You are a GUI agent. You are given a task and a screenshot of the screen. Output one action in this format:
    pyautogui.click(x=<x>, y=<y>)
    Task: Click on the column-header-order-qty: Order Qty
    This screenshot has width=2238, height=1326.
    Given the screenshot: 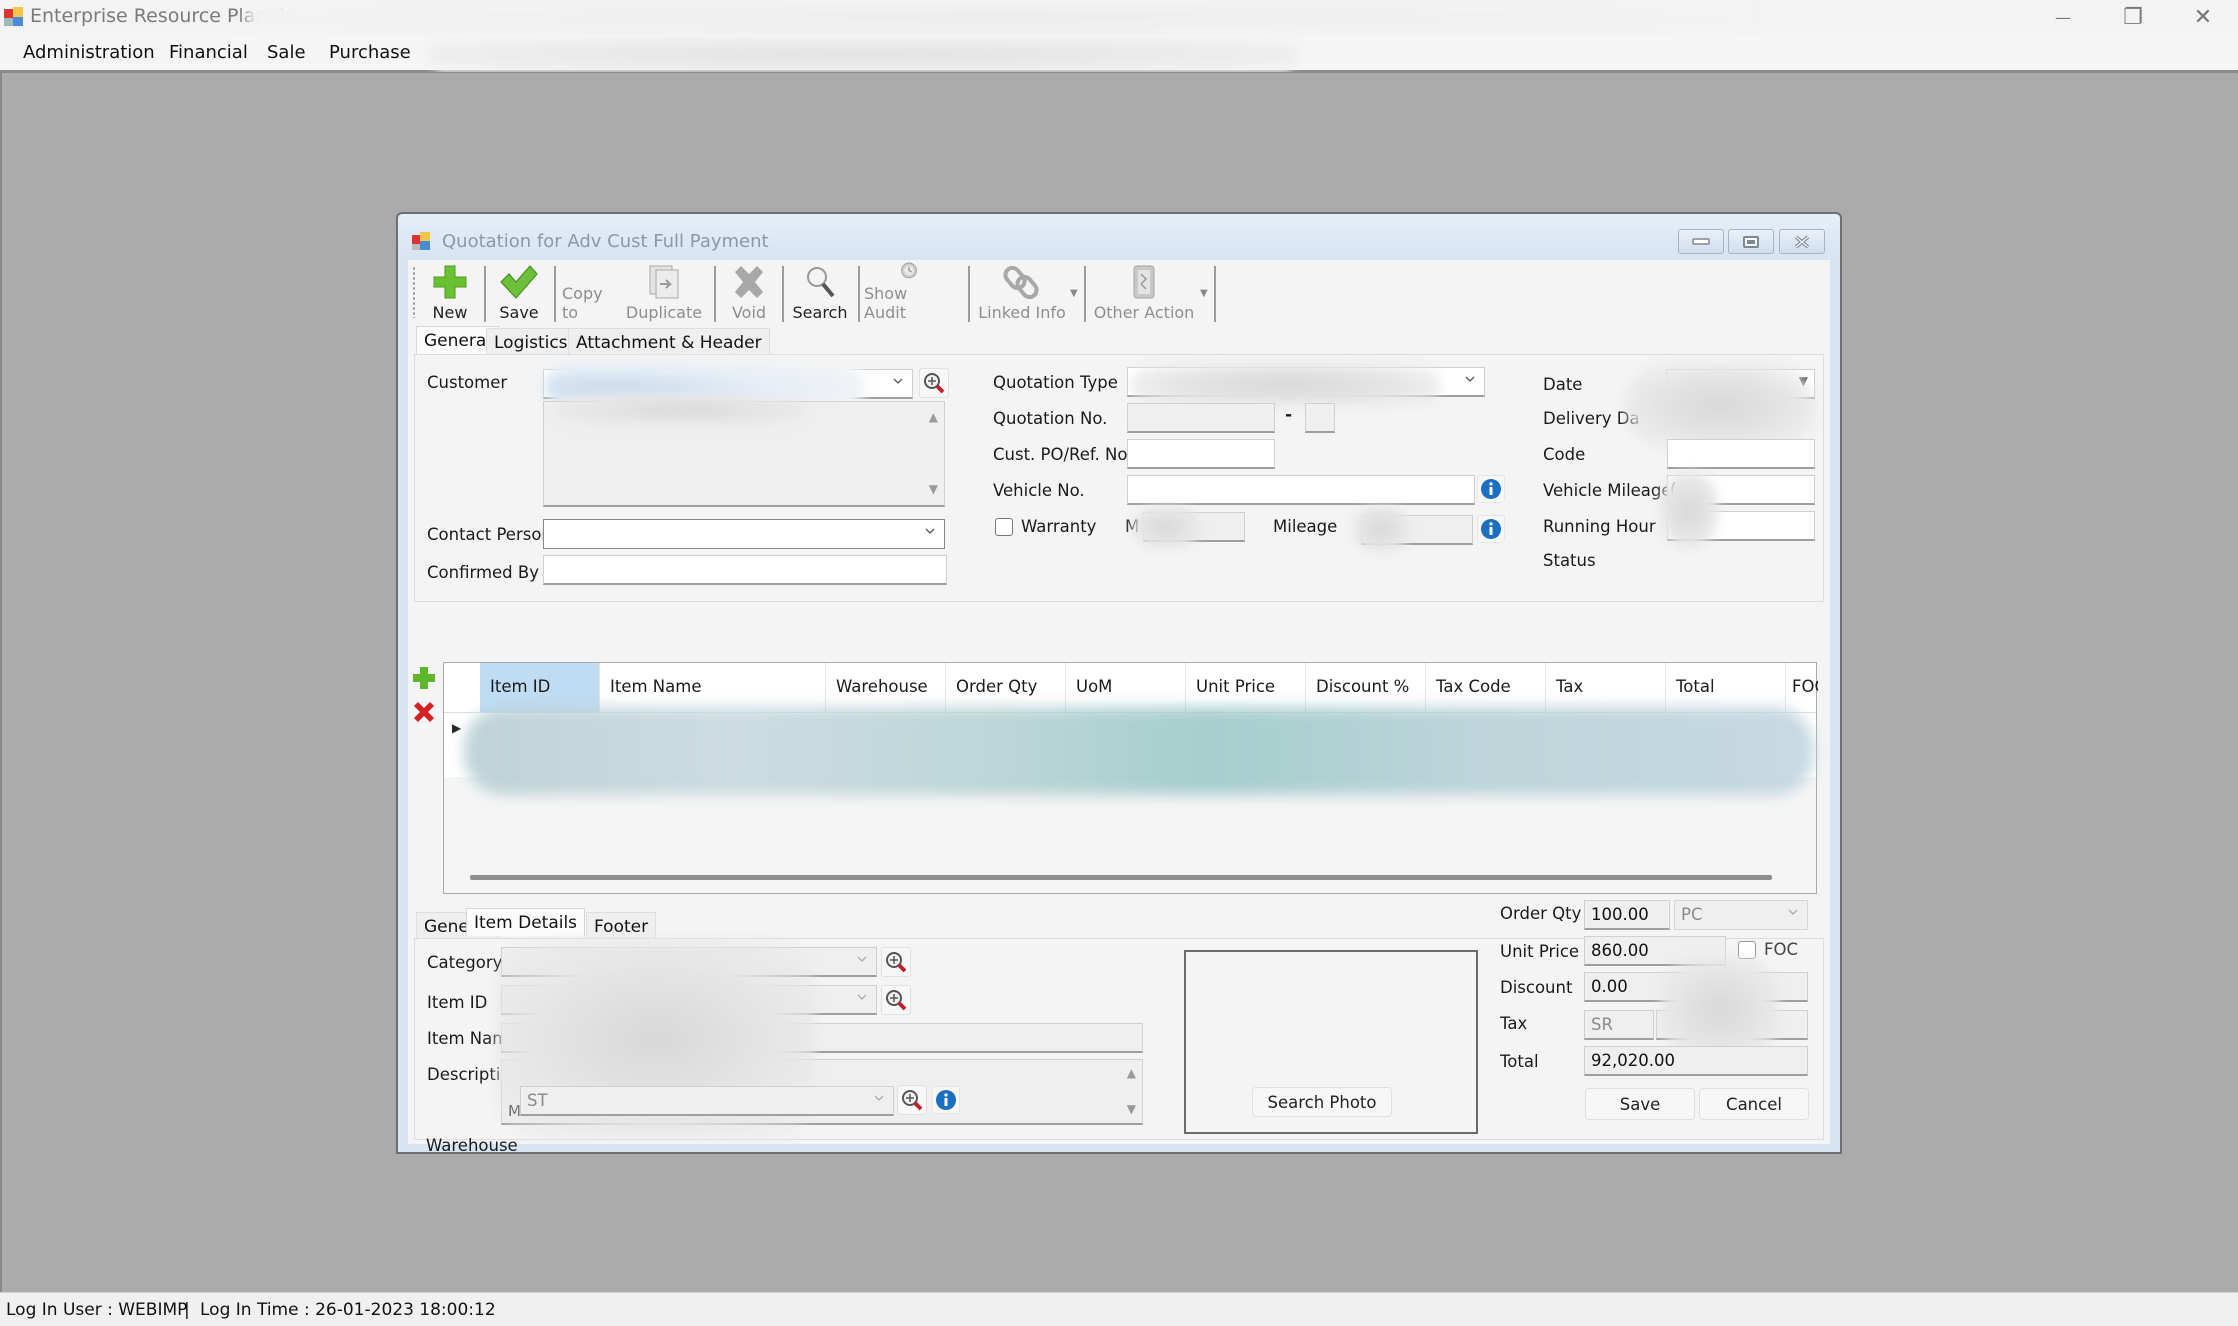 What is the action you would take?
    pyautogui.click(x=1006, y=688)
    